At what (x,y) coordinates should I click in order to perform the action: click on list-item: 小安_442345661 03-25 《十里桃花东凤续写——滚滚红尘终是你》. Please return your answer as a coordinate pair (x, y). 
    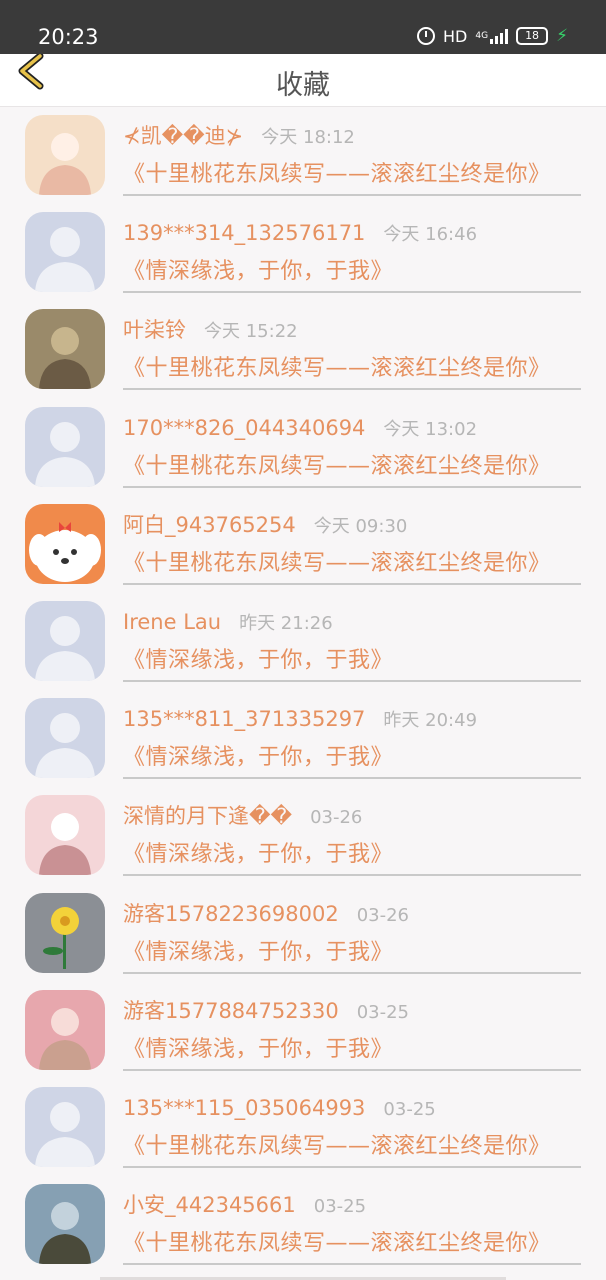
    Looking at the image, I should click on (303, 1225).